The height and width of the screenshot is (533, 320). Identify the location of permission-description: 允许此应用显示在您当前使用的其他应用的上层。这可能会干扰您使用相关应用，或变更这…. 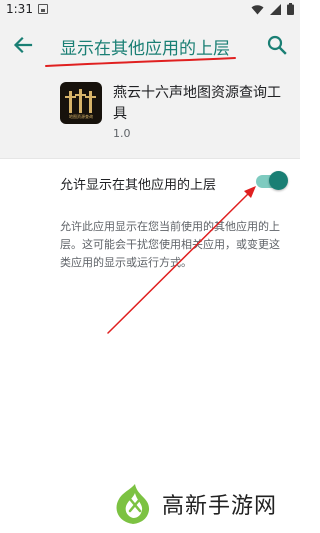
(170, 244).